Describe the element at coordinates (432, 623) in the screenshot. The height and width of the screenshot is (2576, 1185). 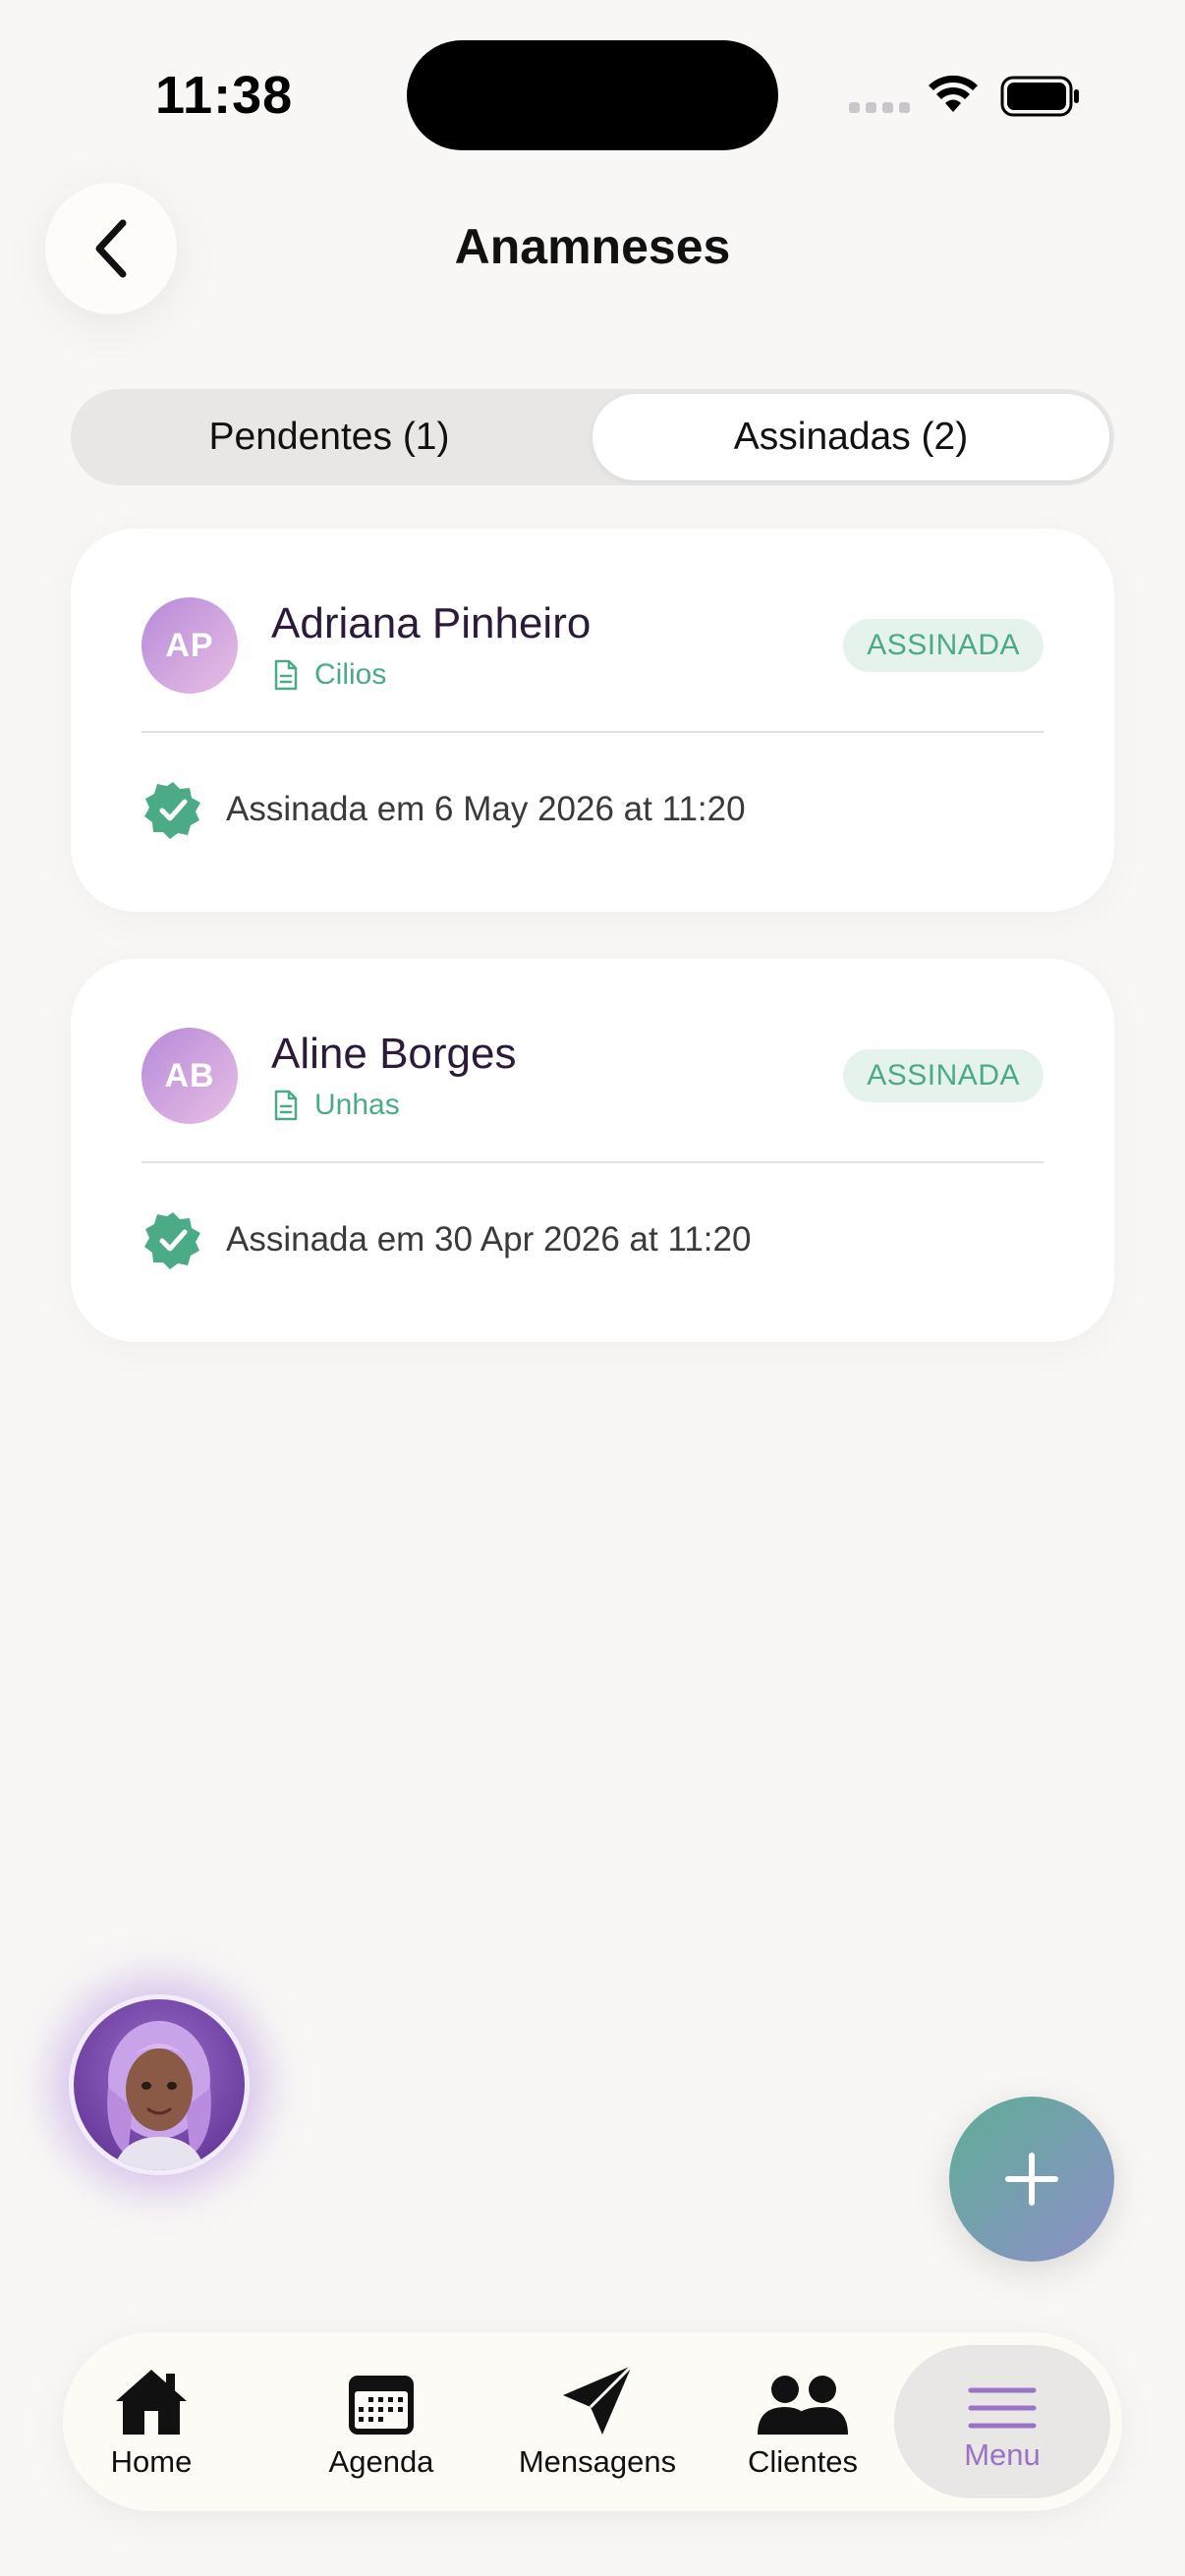
I see `client-name: Adriana Pinheiro` at that location.